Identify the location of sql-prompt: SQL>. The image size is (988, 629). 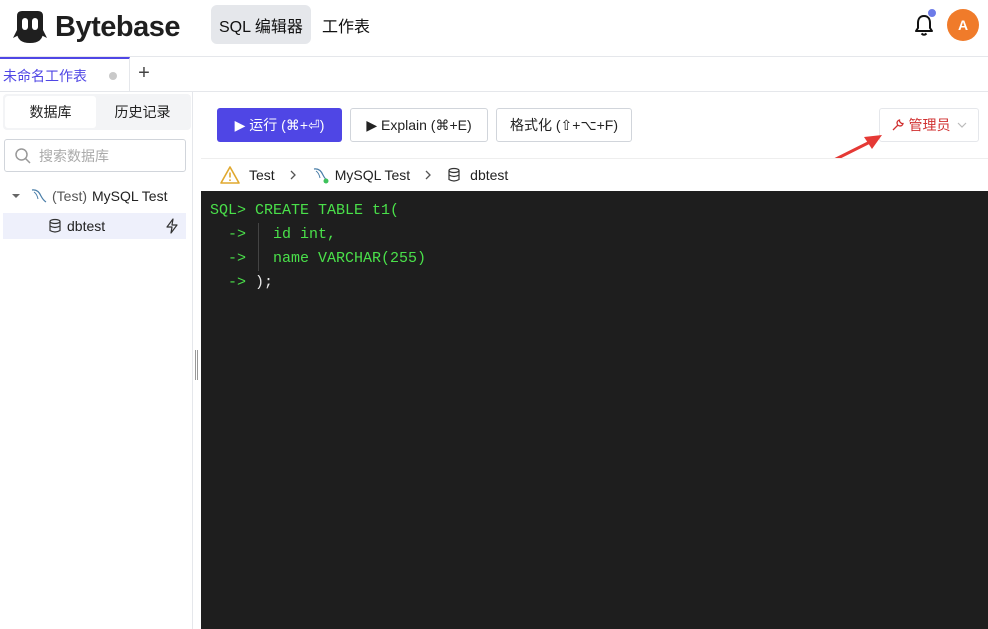
(228, 210).